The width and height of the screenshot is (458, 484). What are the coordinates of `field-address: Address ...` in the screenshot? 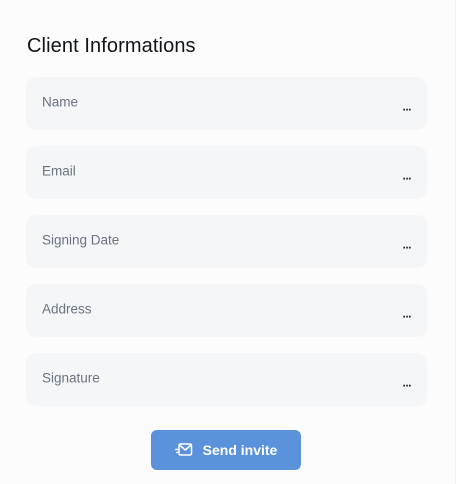 It's located at (226, 310).